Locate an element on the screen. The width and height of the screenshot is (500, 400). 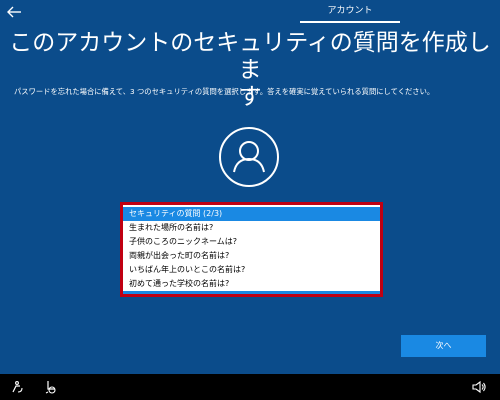
tab-account: アカウント is located at coordinates (350, 11).